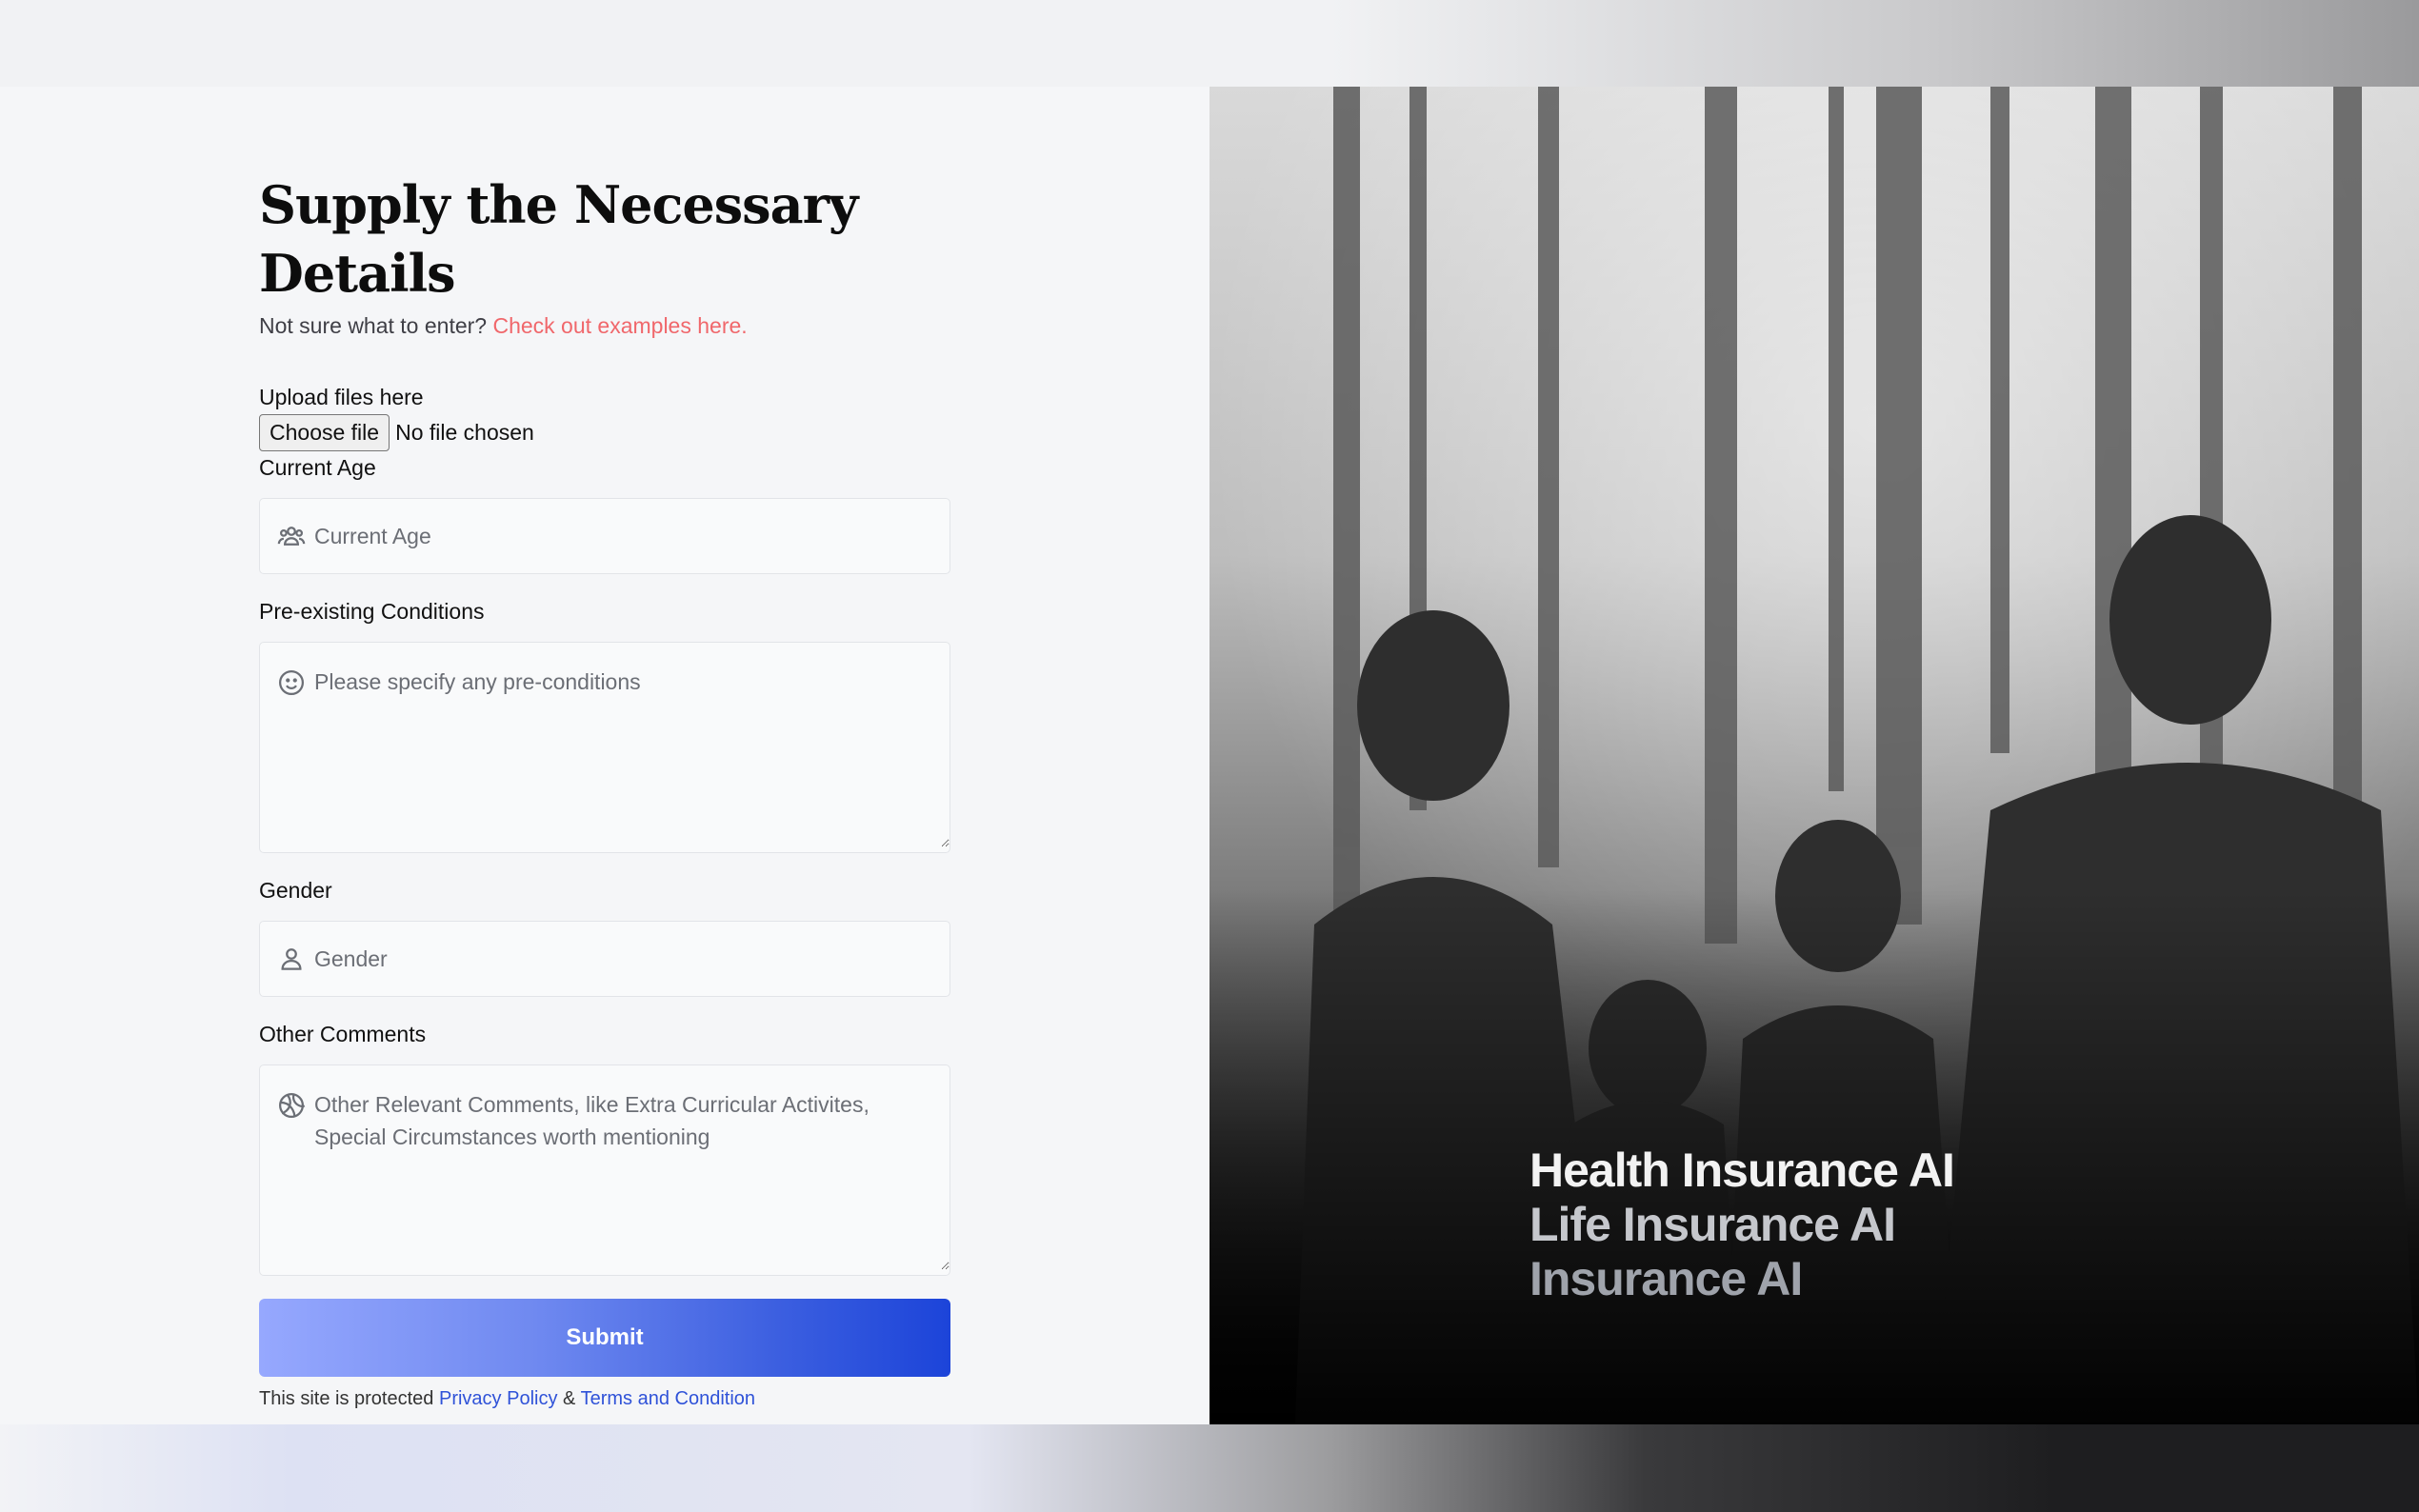  I want to click on comments-field, so click(604, 1170).